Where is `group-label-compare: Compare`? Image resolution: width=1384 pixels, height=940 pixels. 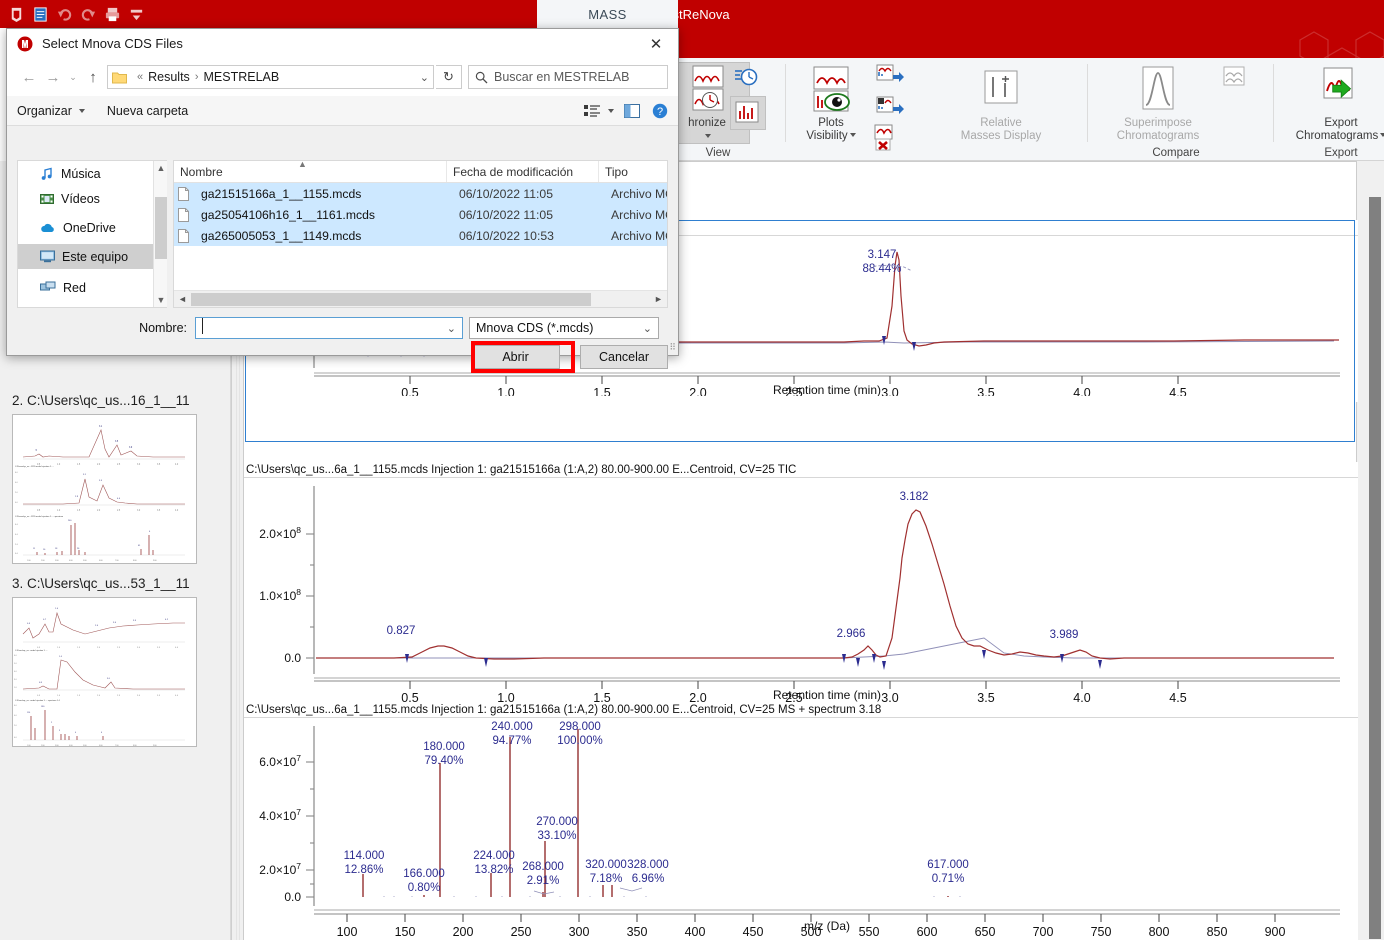 group-label-compare: Compare is located at coordinates (1176, 153).